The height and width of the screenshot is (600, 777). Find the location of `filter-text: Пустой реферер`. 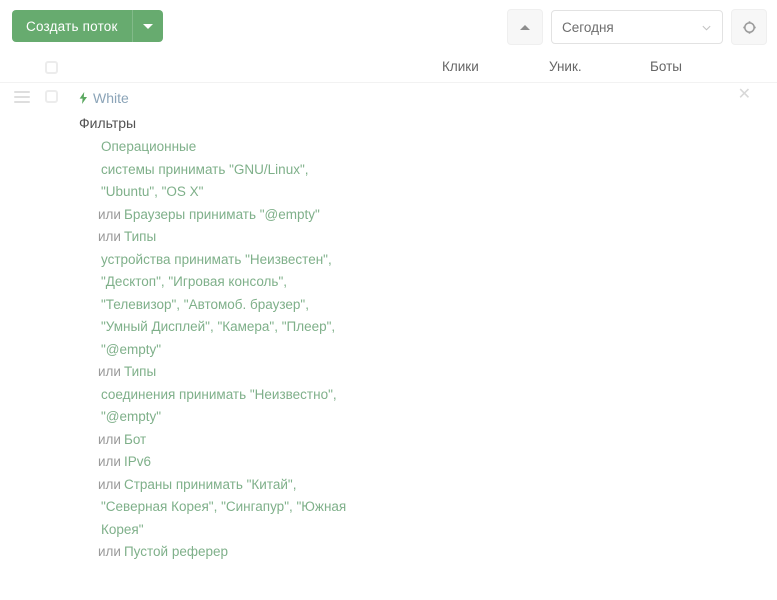

filter-text: Пустой реферер is located at coordinates (176, 551).